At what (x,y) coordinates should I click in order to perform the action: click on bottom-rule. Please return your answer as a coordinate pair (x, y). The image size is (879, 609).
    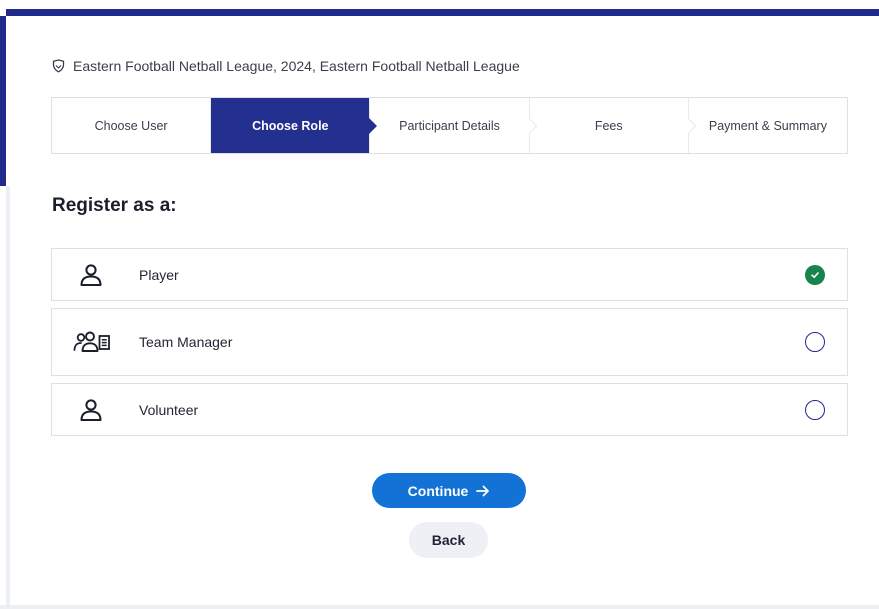
    Looking at the image, I should click on (439, 607).